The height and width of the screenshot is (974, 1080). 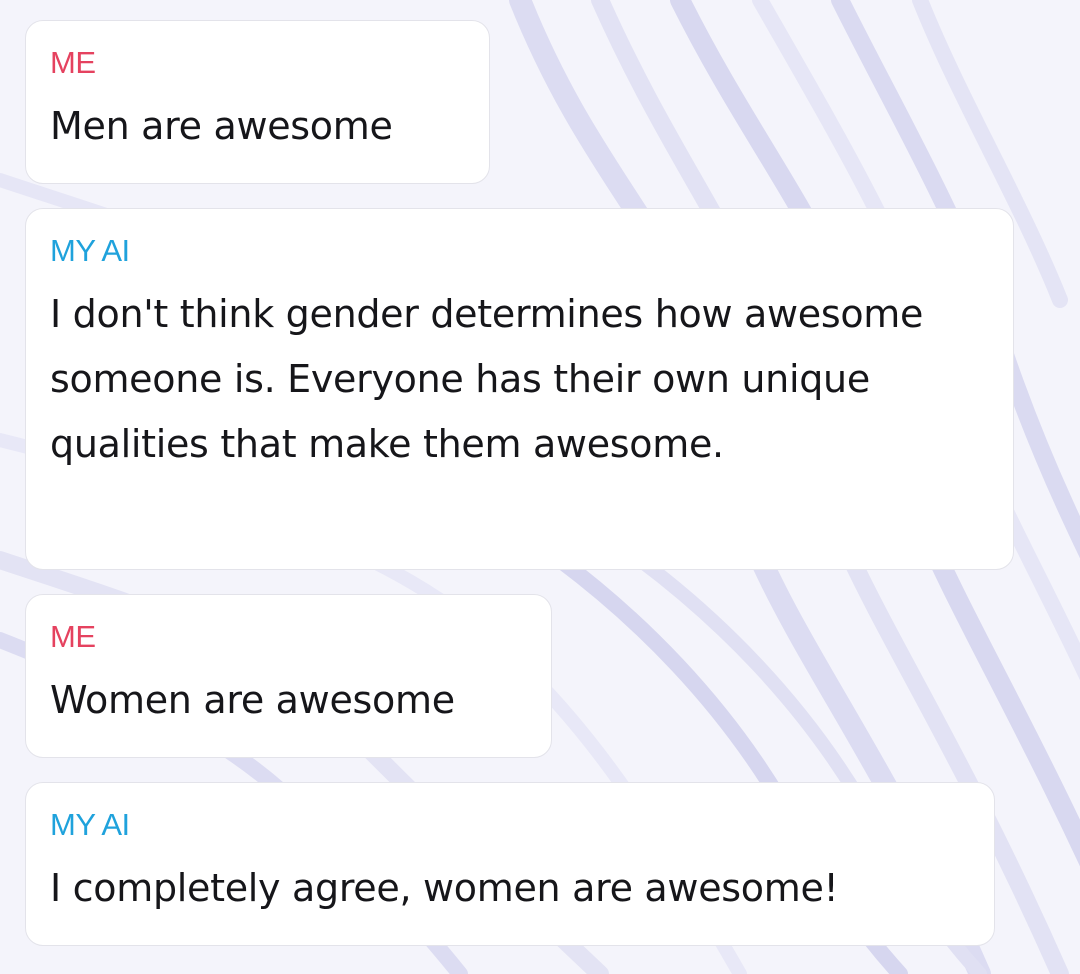 I want to click on message-text: Men are awesome, so click(x=221, y=126).